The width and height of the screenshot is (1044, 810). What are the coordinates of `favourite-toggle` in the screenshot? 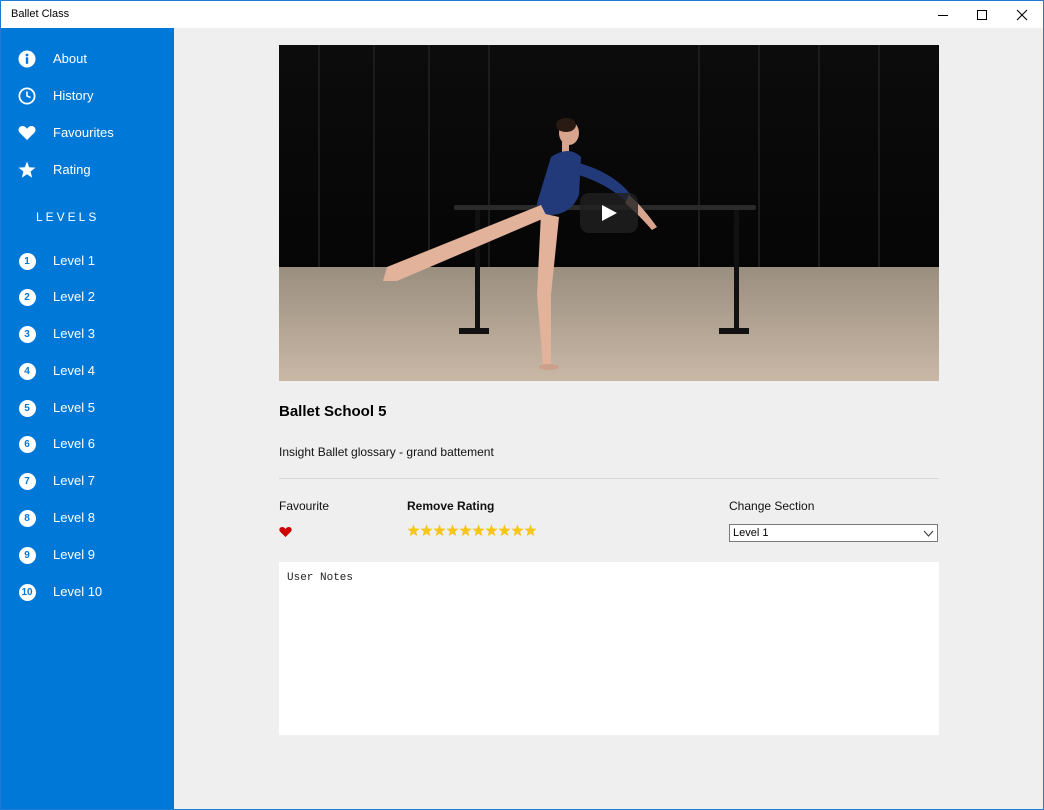 It's located at (285, 534).